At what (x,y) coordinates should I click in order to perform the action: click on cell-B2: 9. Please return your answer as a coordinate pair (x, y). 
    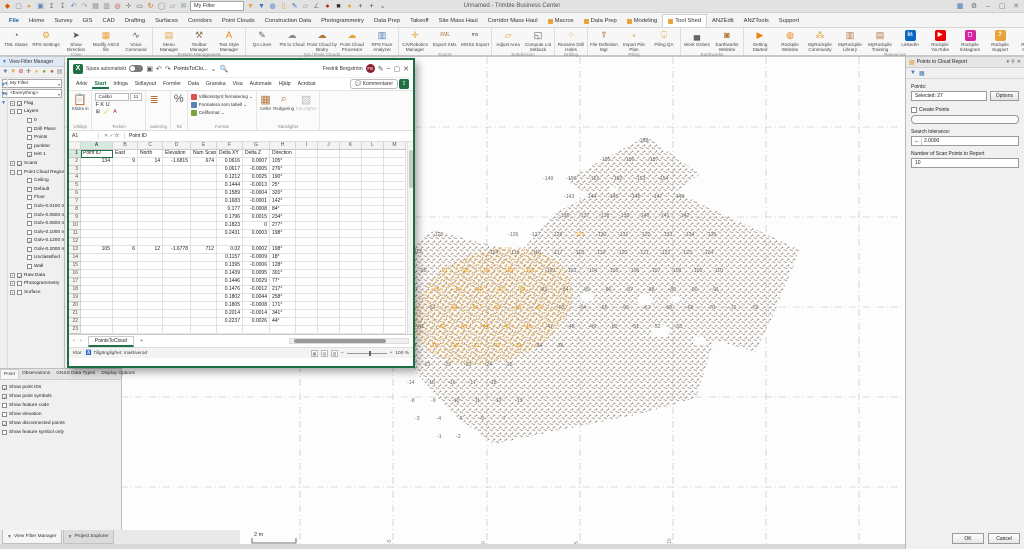
    Looking at the image, I should click on (125, 162).